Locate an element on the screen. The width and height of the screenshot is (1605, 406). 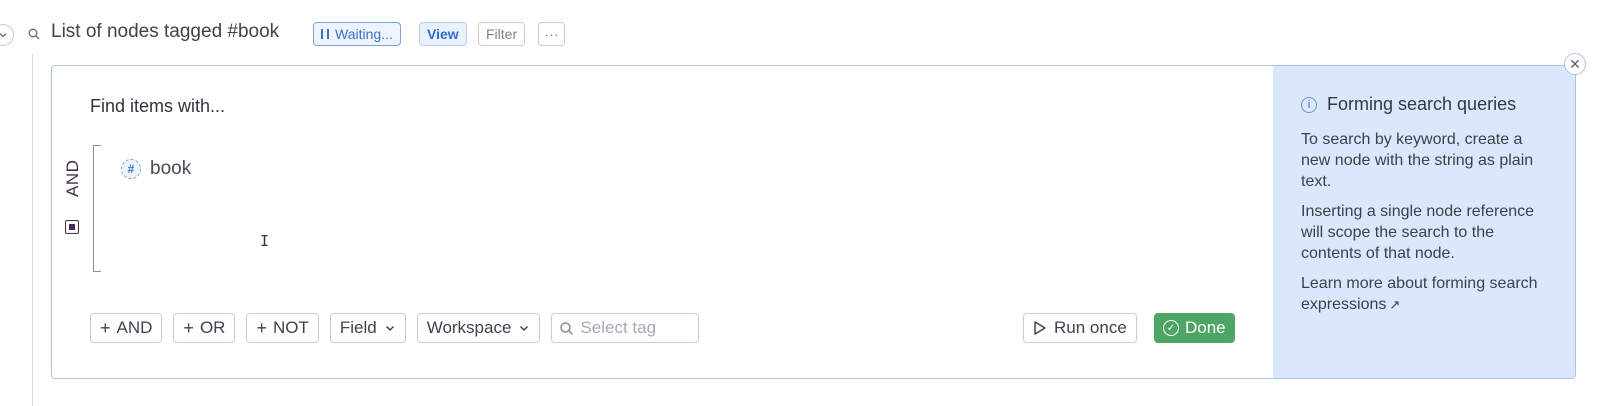
help-title: i Forming search queries is located at coordinates (1427, 104).